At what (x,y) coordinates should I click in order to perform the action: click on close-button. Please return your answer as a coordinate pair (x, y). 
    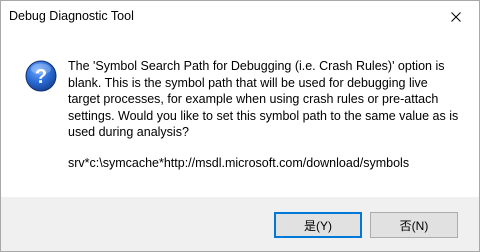
    Looking at the image, I should click on (456, 16).